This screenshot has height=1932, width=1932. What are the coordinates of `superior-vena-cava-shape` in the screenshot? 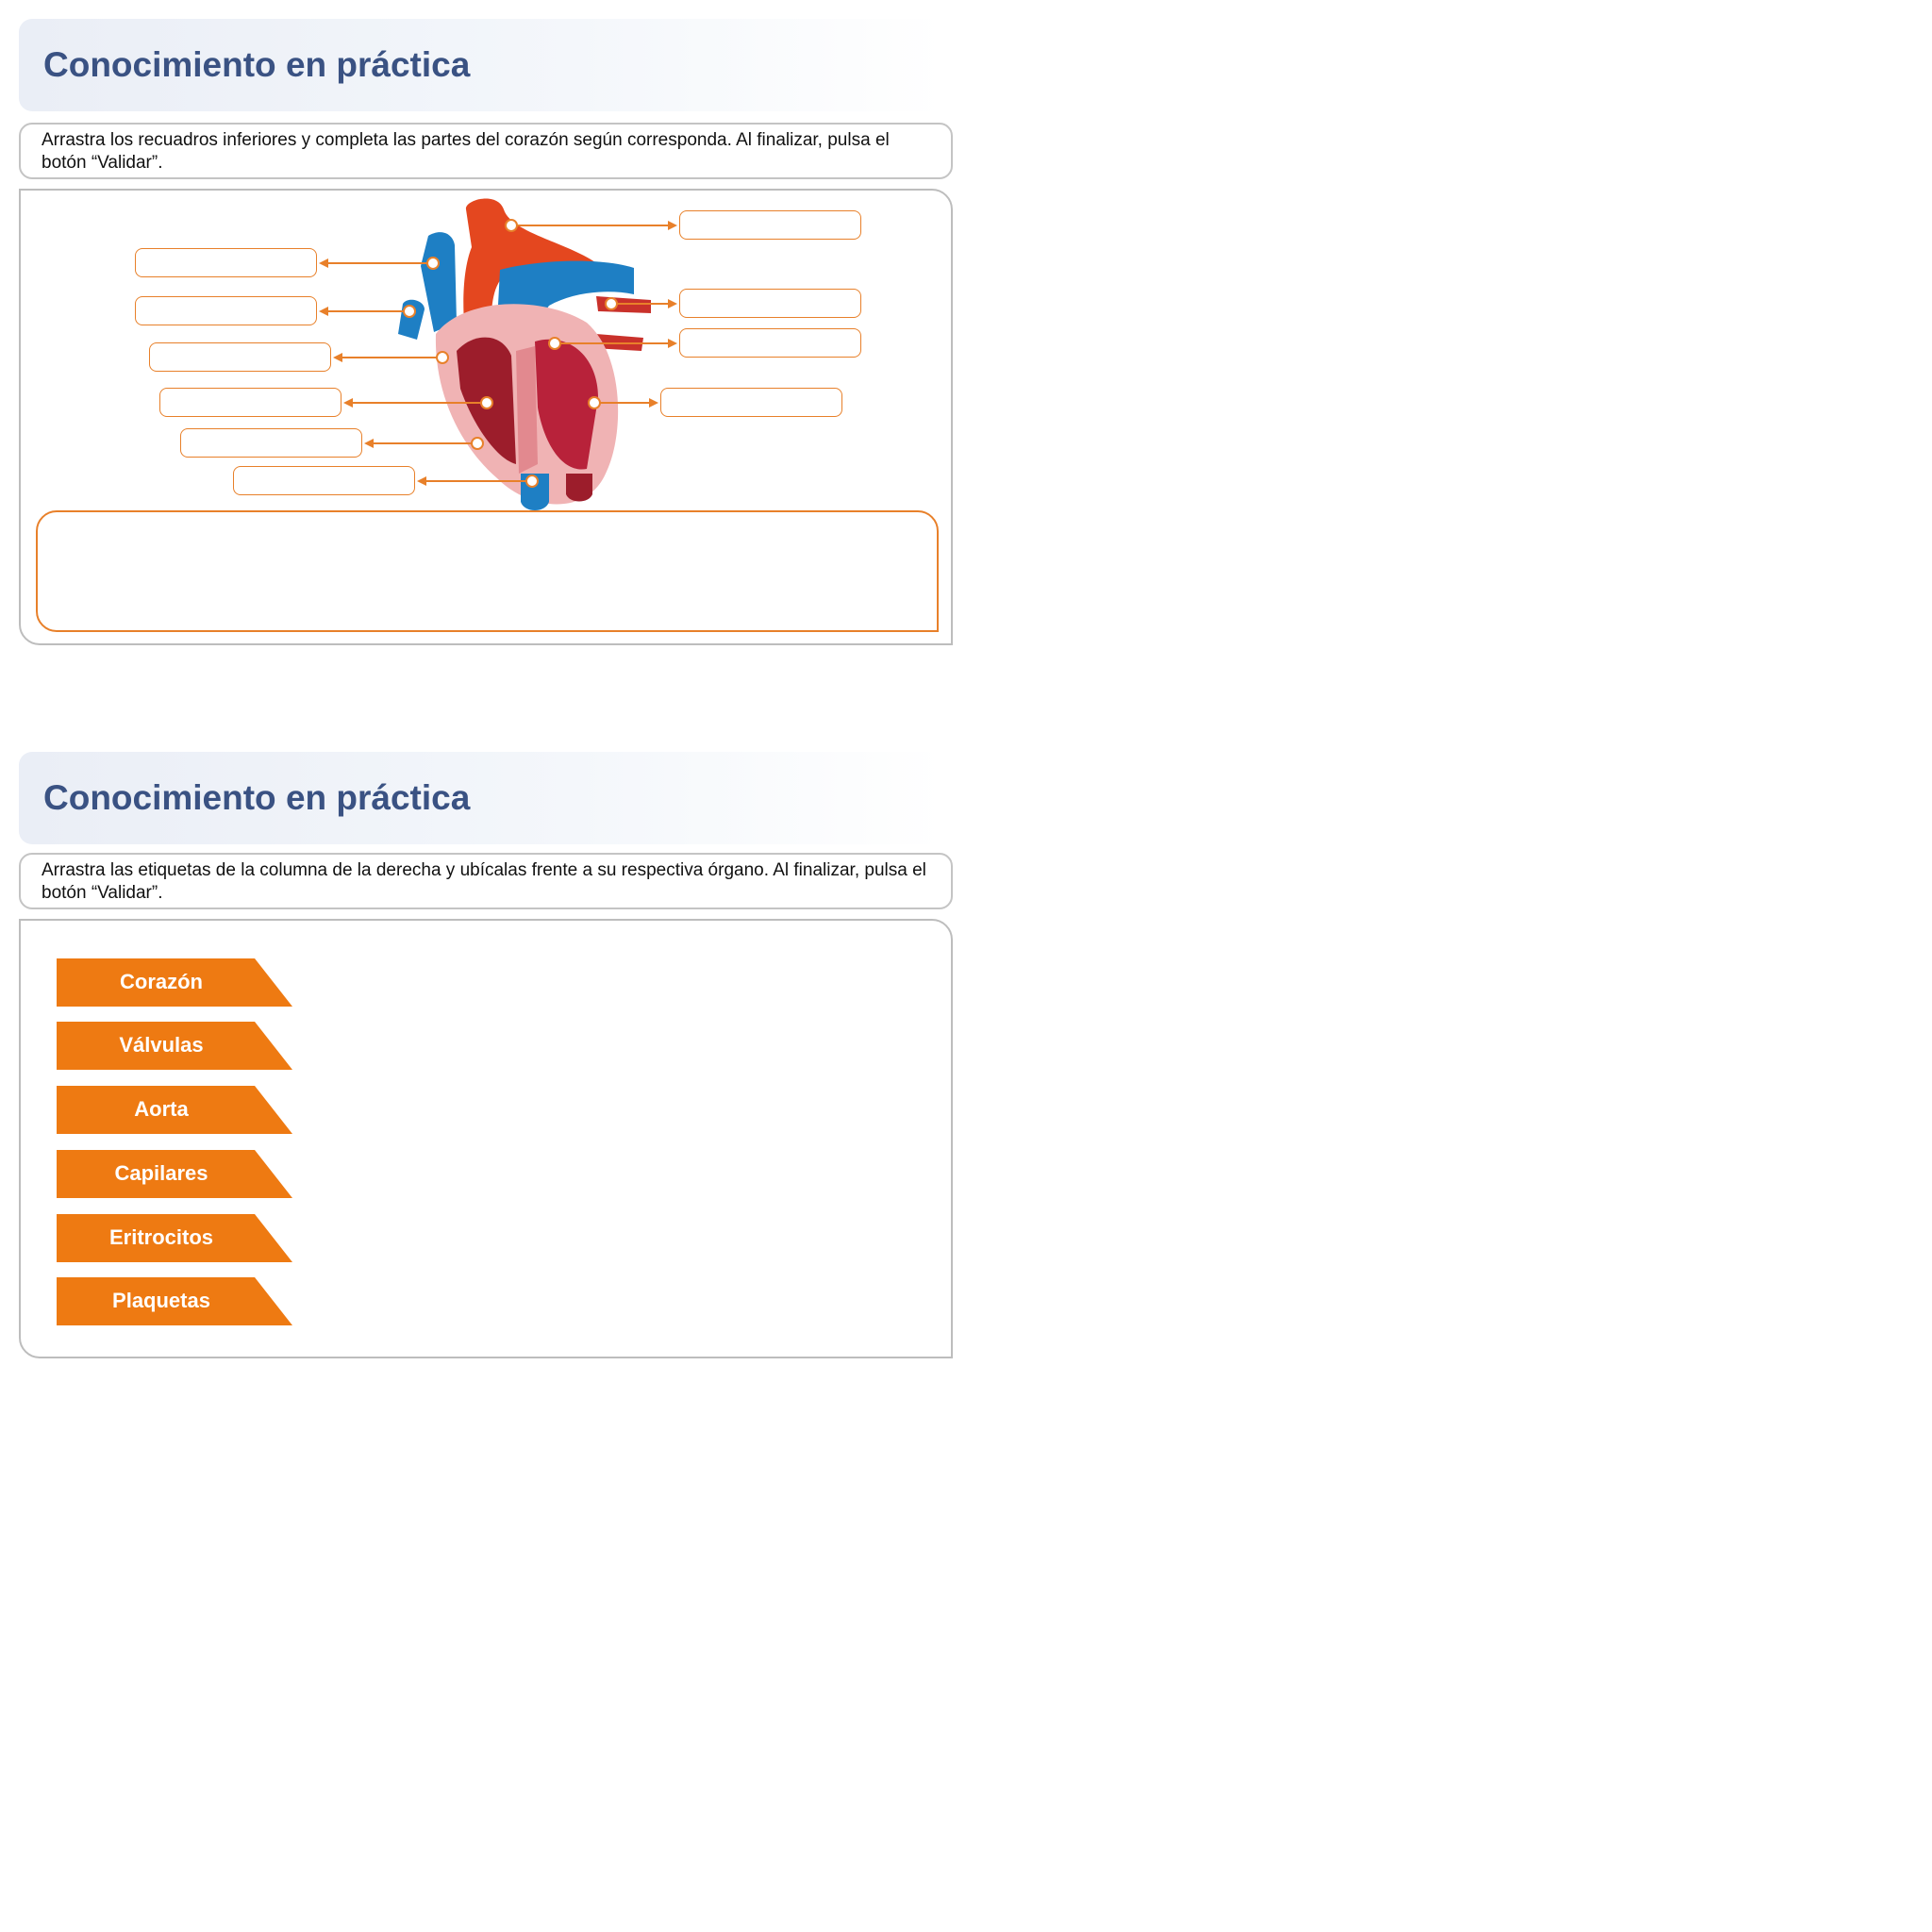 It's located at (439, 282).